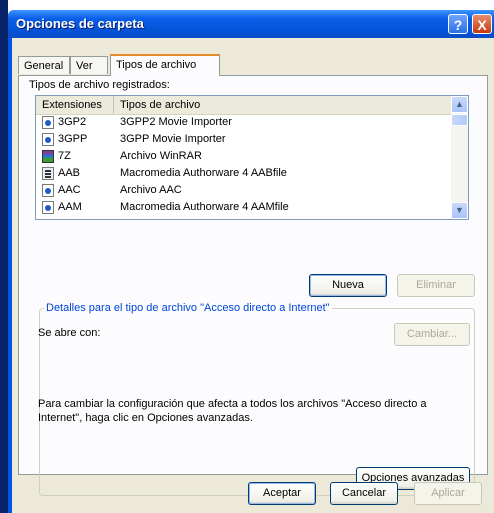  I want to click on delete-button: Eliminar, so click(436, 285).